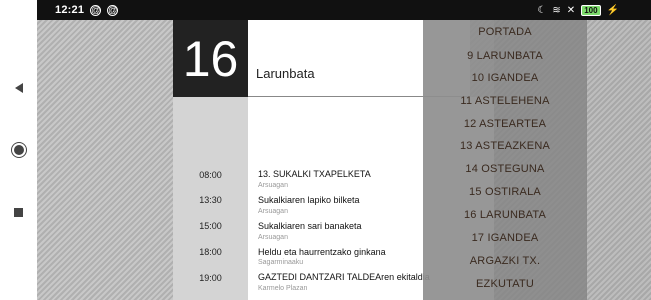 This screenshot has width=651, height=300. Describe the element at coordinates (505, 284) in the screenshot. I see `menu-item-ezkutatu: EZKUTATU` at that location.